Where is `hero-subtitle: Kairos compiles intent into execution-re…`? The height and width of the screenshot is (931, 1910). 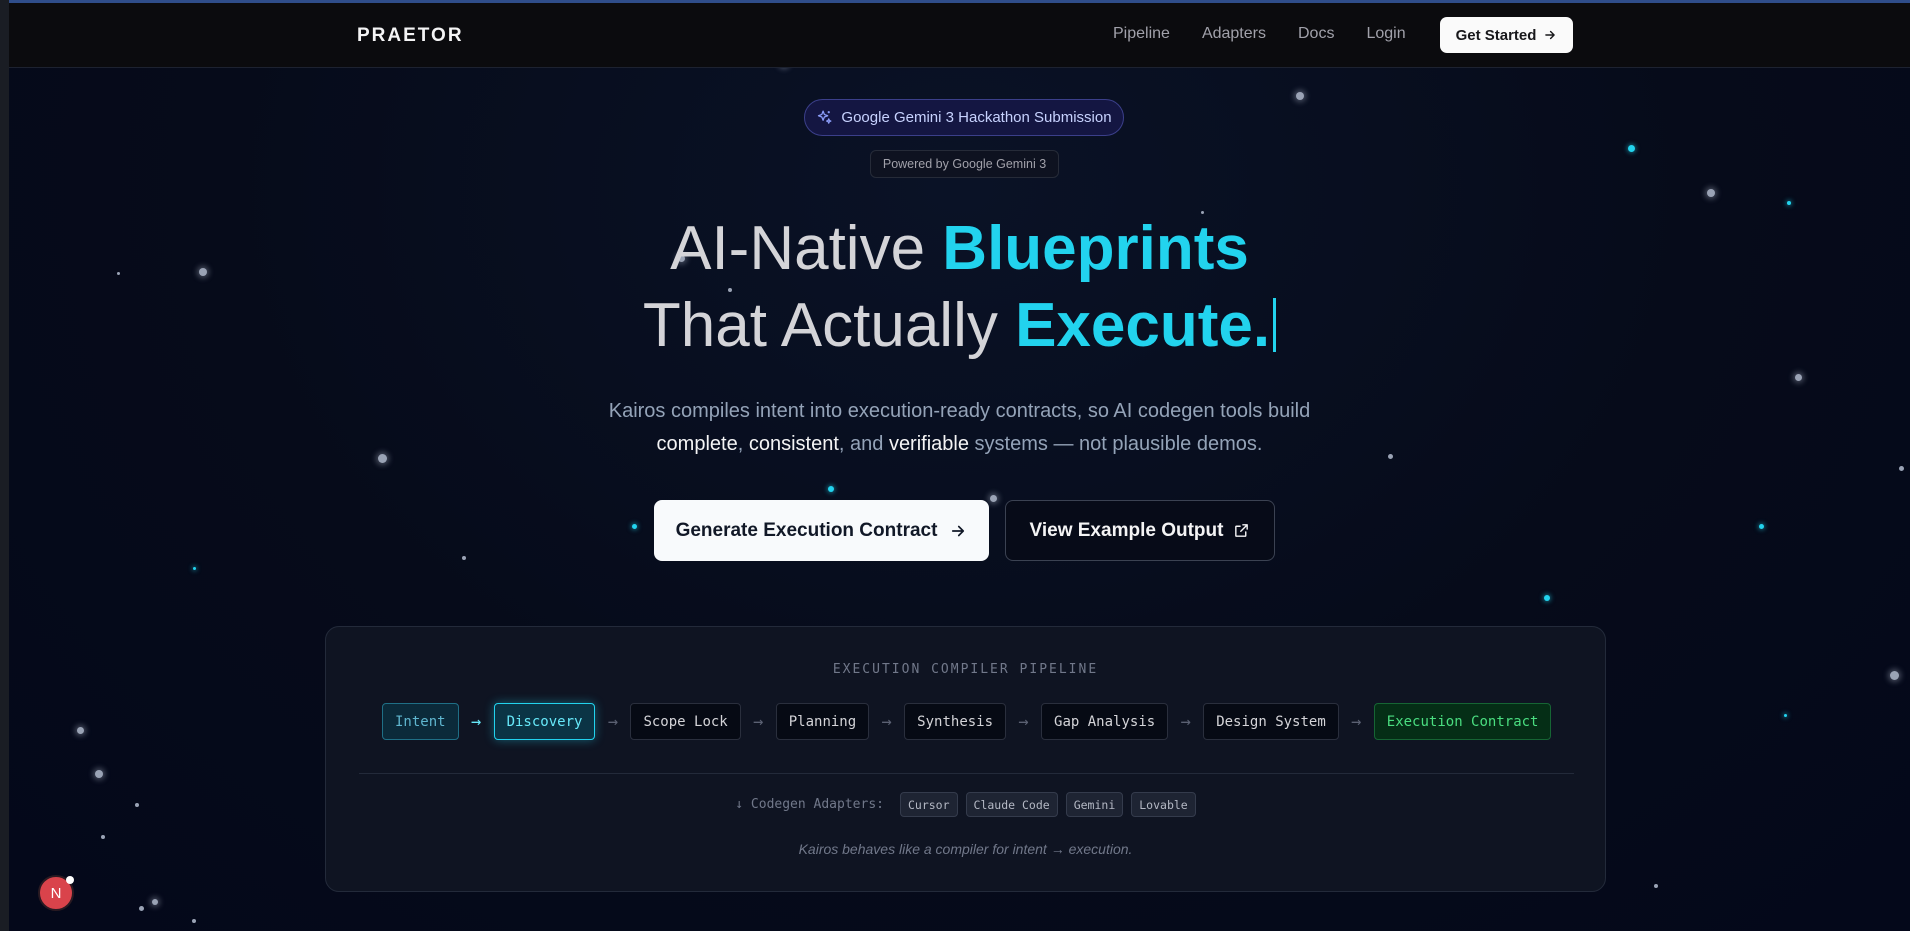
hero-subtitle: Kairos compiles intent into execution-re… is located at coordinates (959, 428).